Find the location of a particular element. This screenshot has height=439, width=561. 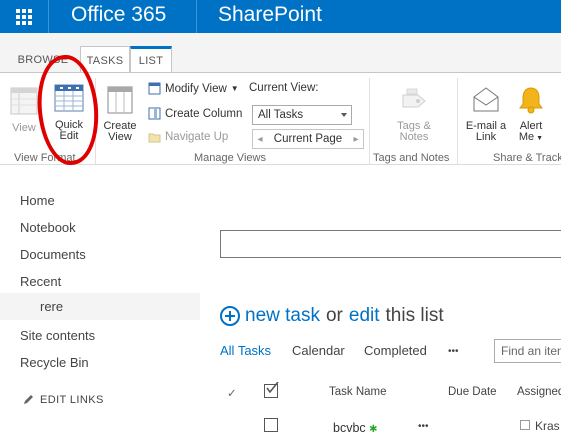

column-header-check: ✓ is located at coordinates (232, 394).